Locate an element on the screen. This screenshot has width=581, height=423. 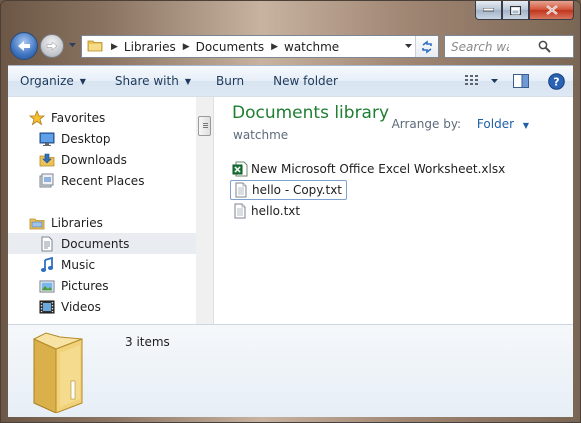
forward-arrow-icon is located at coordinates (52, 46).